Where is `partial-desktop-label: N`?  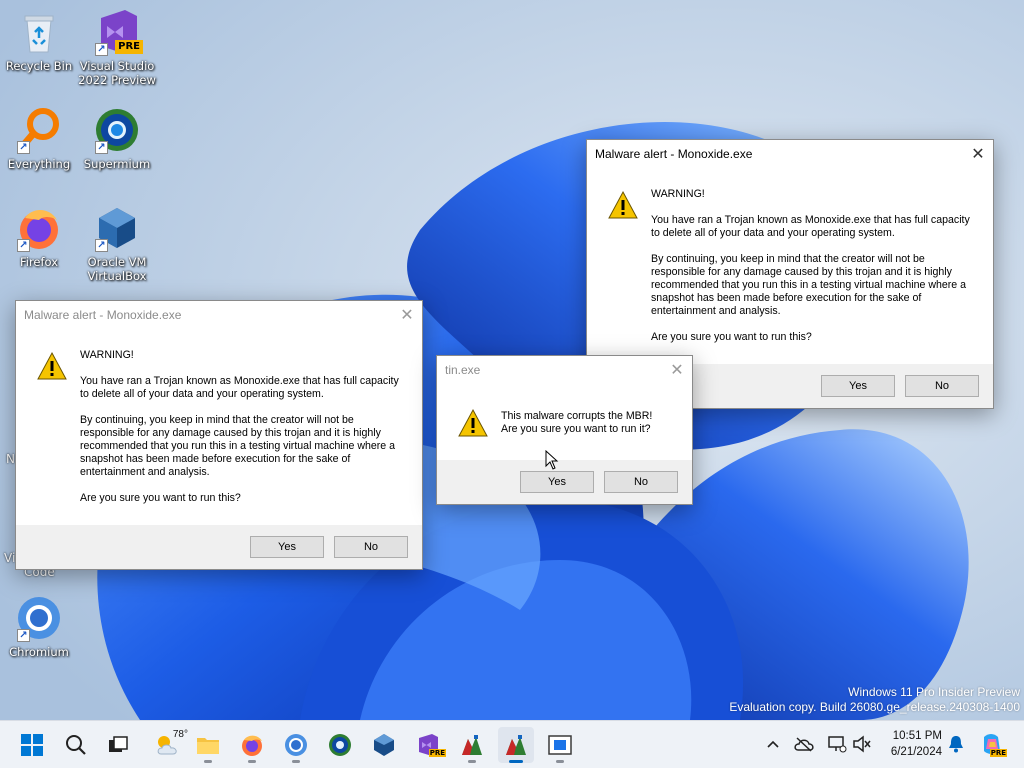 partial-desktop-label: N is located at coordinates (10, 459).